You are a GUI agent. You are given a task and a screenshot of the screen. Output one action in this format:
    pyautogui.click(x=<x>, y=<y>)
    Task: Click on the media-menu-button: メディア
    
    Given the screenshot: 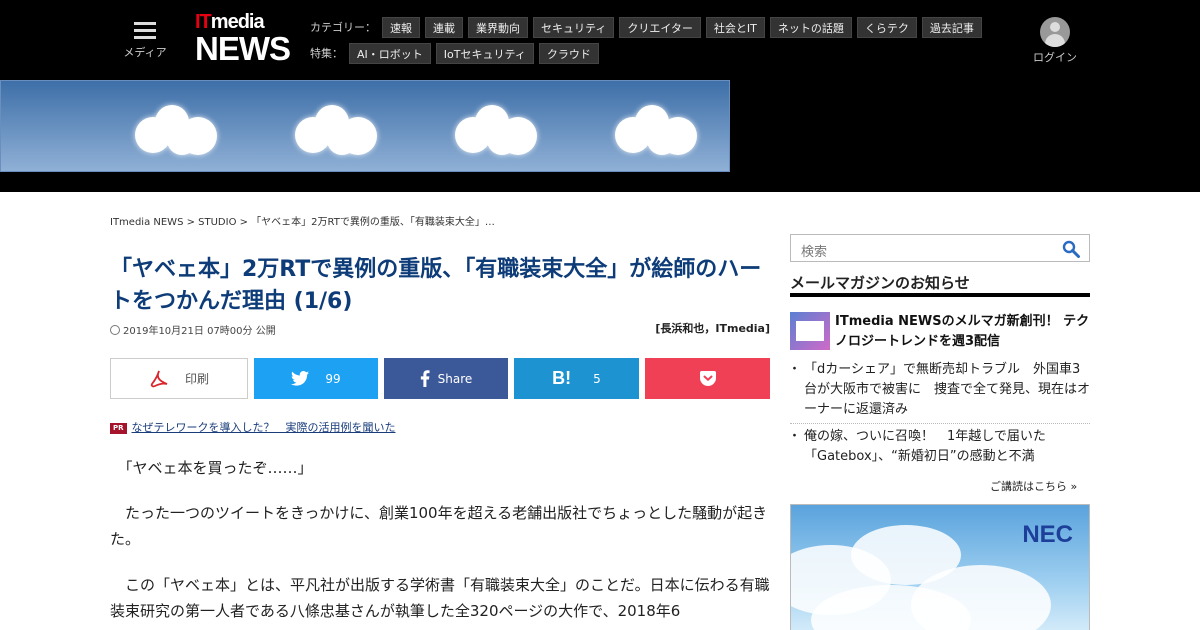 What is the action you would take?
    pyautogui.click(x=145, y=41)
    